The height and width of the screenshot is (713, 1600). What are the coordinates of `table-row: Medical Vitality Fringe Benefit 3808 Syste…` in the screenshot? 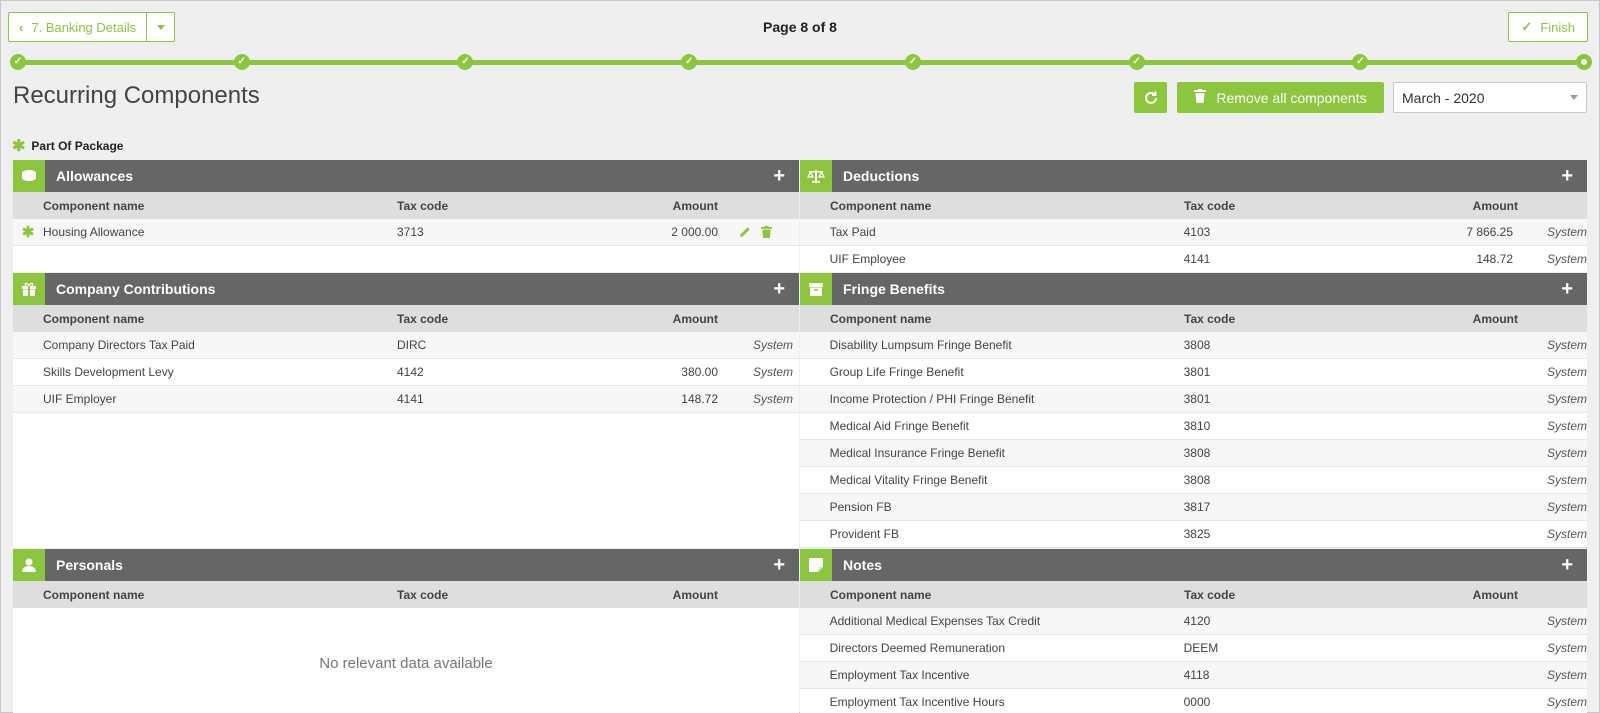 It's located at (1193, 480).